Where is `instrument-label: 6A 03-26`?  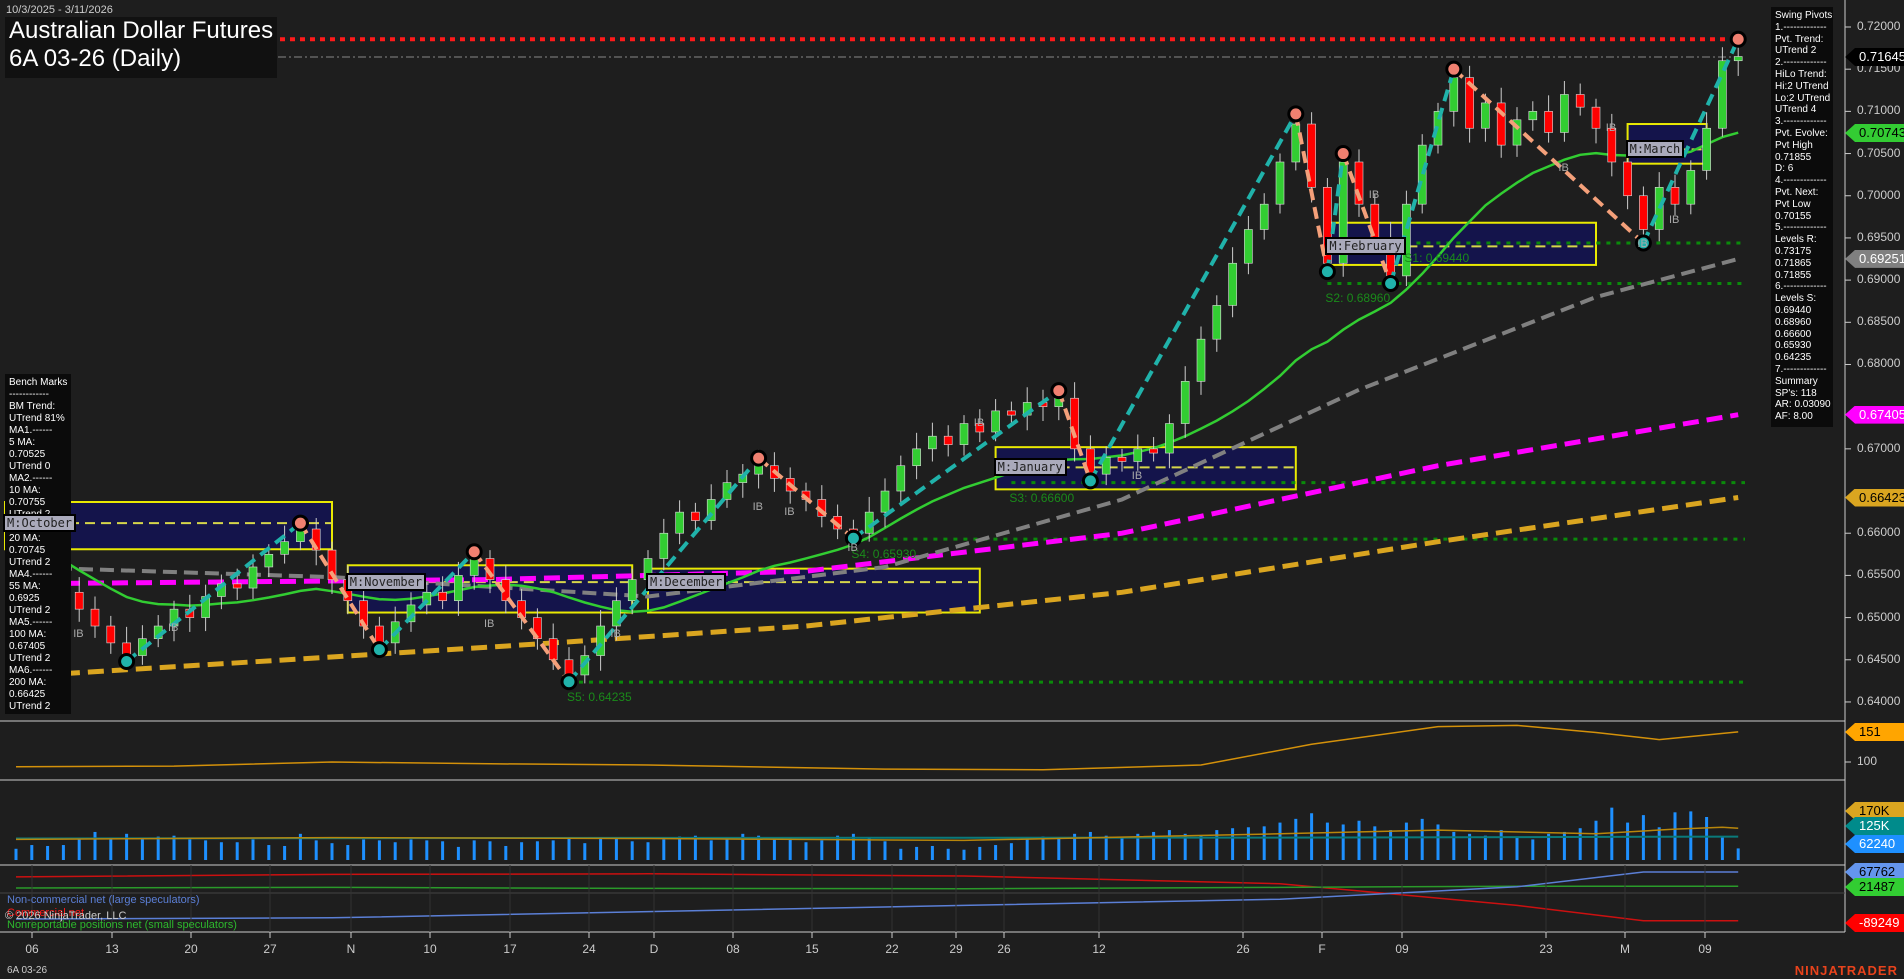 instrument-label: 6A 03-26 is located at coordinates (27, 970).